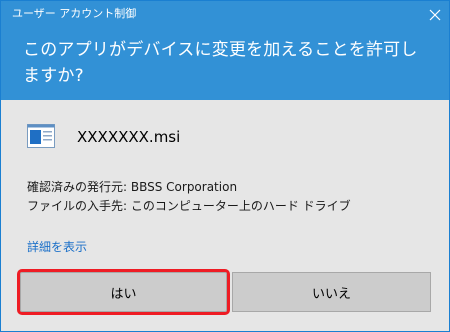  Describe the element at coordinates (57, 246) in the screenshot. I see `show-details-link: 詳細を表示` at that location.